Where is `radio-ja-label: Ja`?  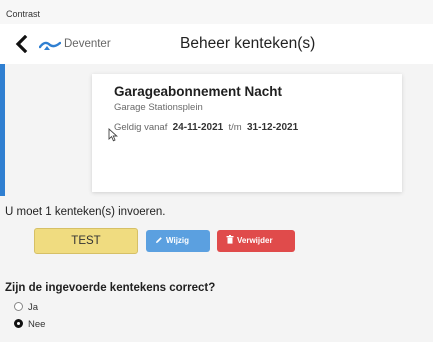 radio-ja-label: Ja is located at coordinates (33, 307).